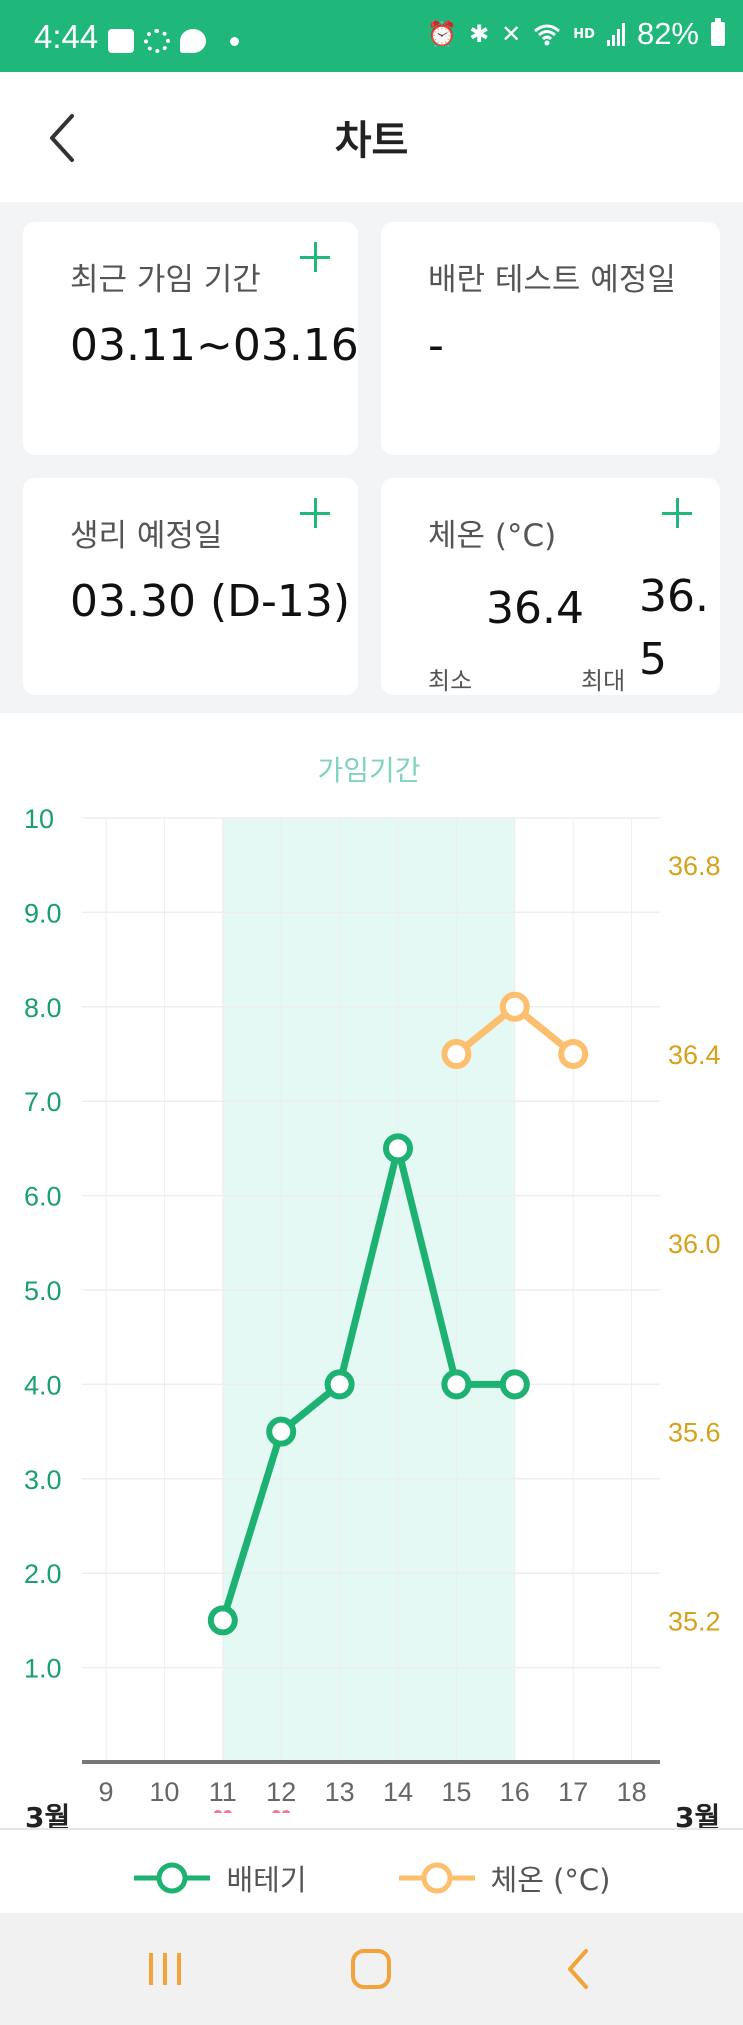  What do you see at coordinates (371, 36) in the screenshot?
I see `status-bar: 4:44 ⏰ ✱ ✕ HD 82%` at bounding box center [371, 36].